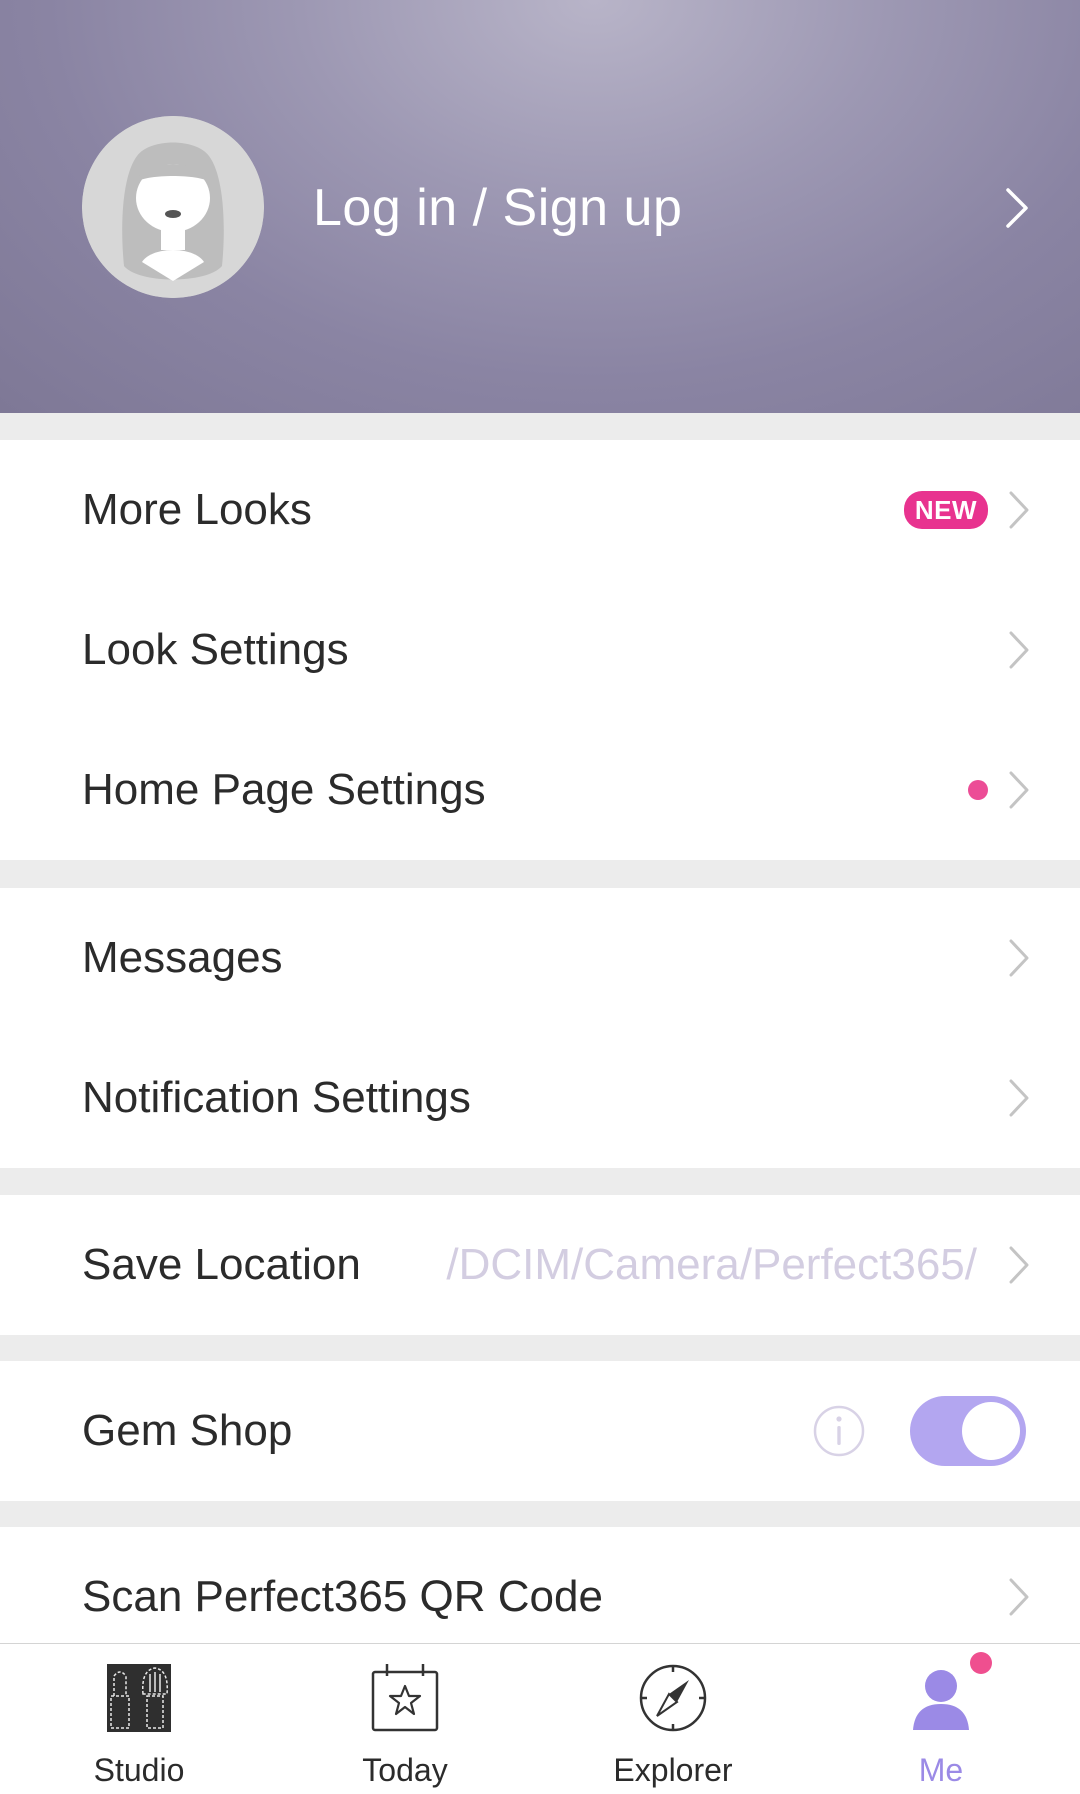 This screenshot has height=1794, width=1080. Describe the element at coordinates (945, 510) in the screenshot. I see `new-badge: NEW` at that location.